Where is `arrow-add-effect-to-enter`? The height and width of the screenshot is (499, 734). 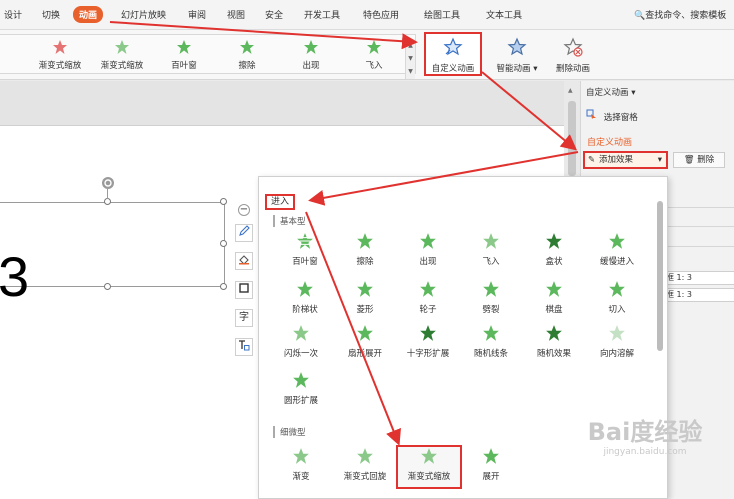 arrow-add-effect-to-enter is located at coordinates (443, 178).